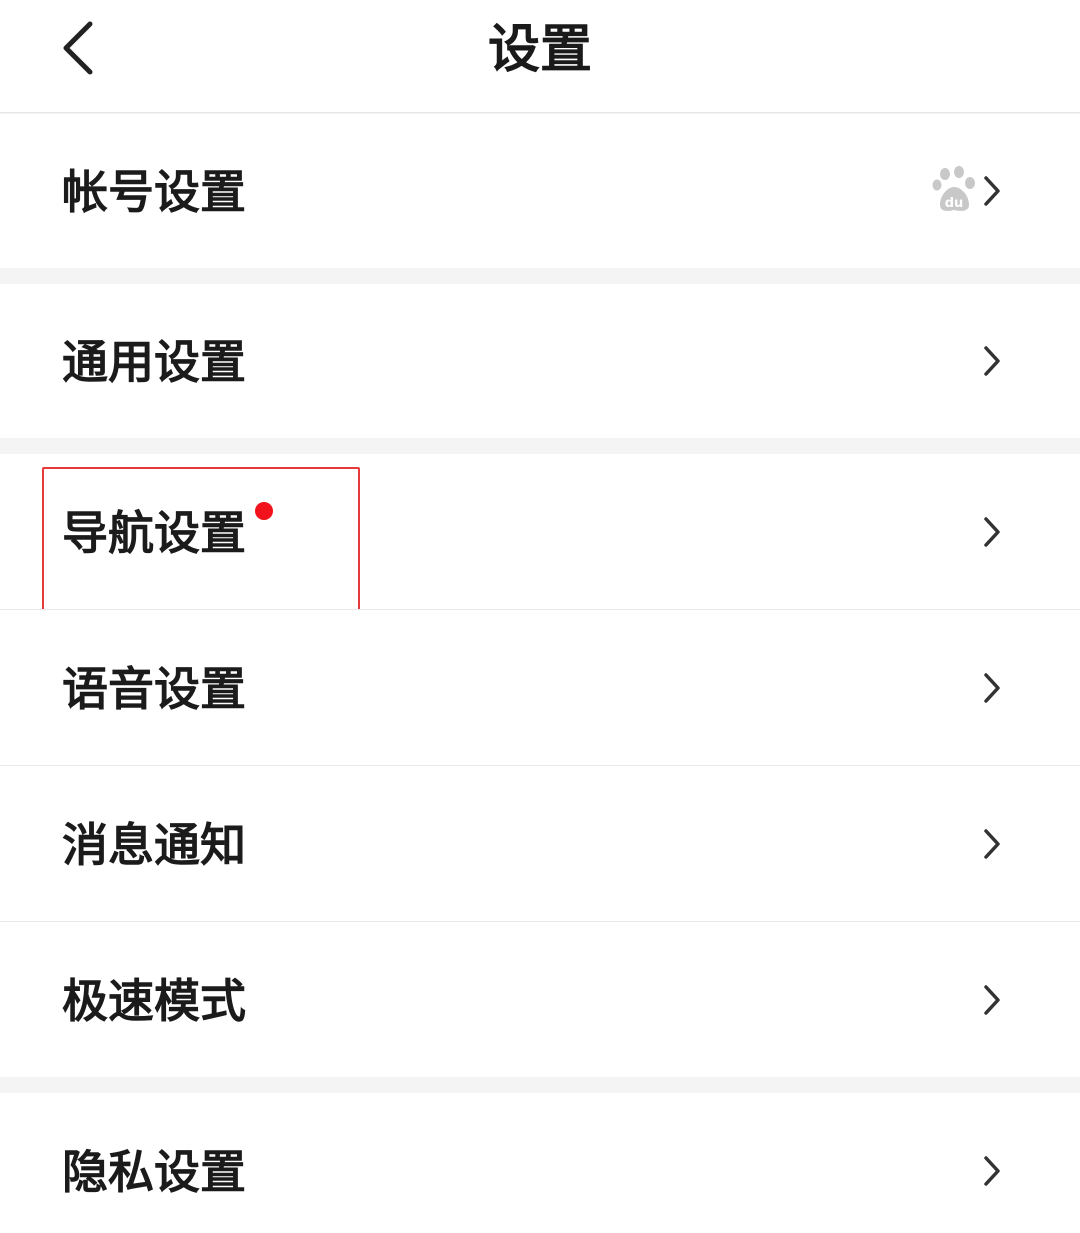 Image resolution: width=1080 pixels, height=1233 pixels. I want to click on row-label: 语音设置, so click(154, 689).